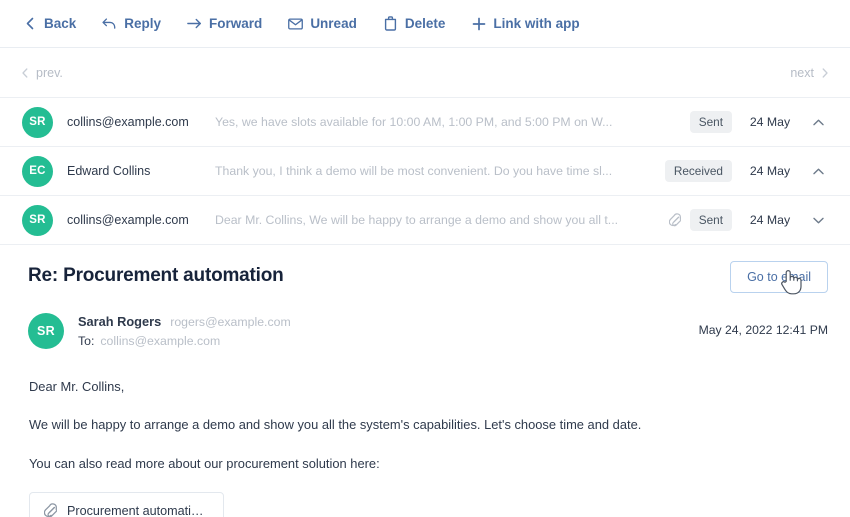 This screenshot has width=850, height=517. What do you see at coordinates (109, 171) in the screenshot?
I see `row-sender: Edward Collins` at bounding box center [109, 171].